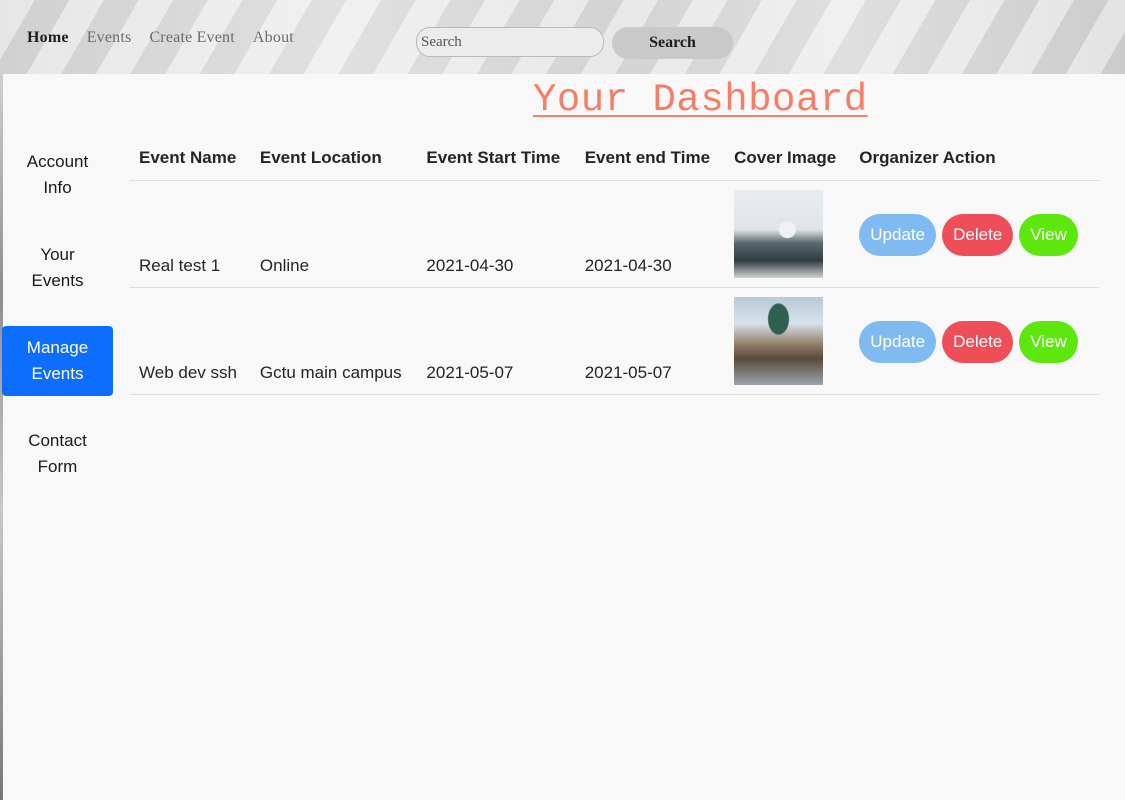  What do you see at coordinates (334, 160) in the screenshot?
I see `header-event-location: Event Location` at bounding box center [334, 160].